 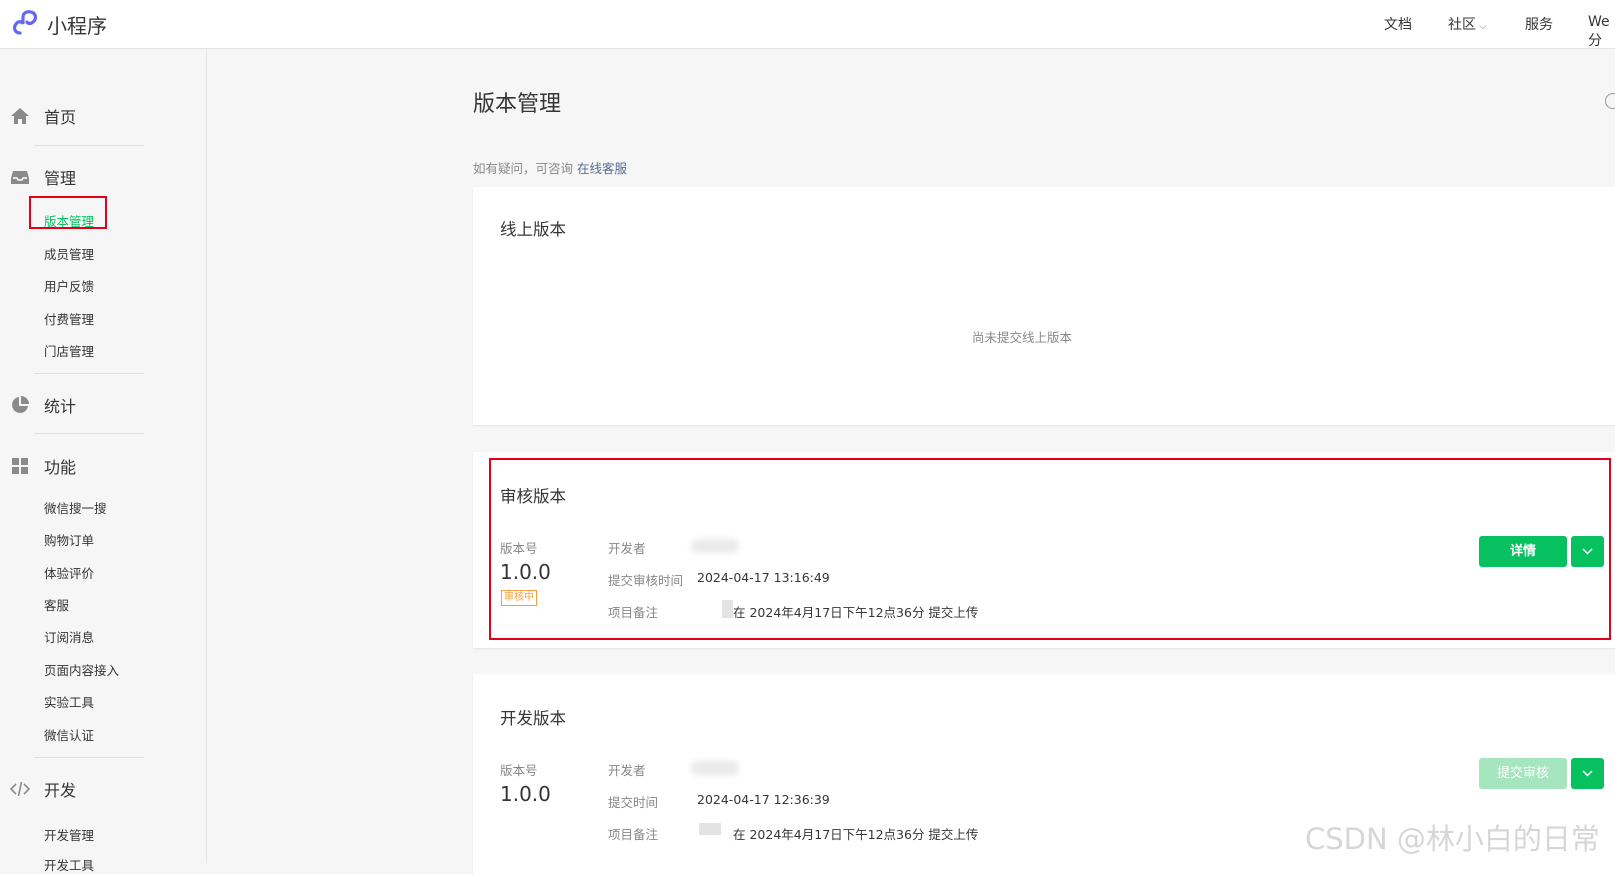 What do you see at coordinates (69, 350) in the screenshot?
I see `sidebar-item-stores: 门店管理` at bounding box center [69, 350].